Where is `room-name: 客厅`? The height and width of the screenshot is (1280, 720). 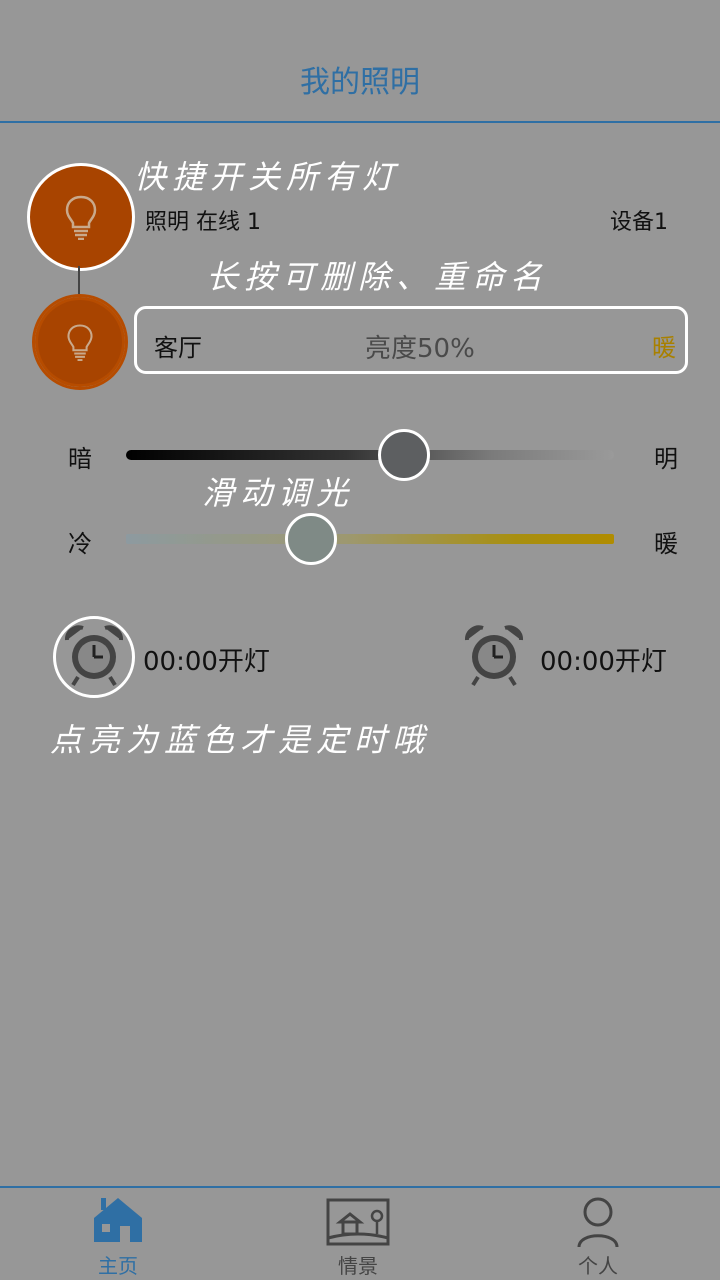
room-name: 客厅 is located at coordinates (178, 348).